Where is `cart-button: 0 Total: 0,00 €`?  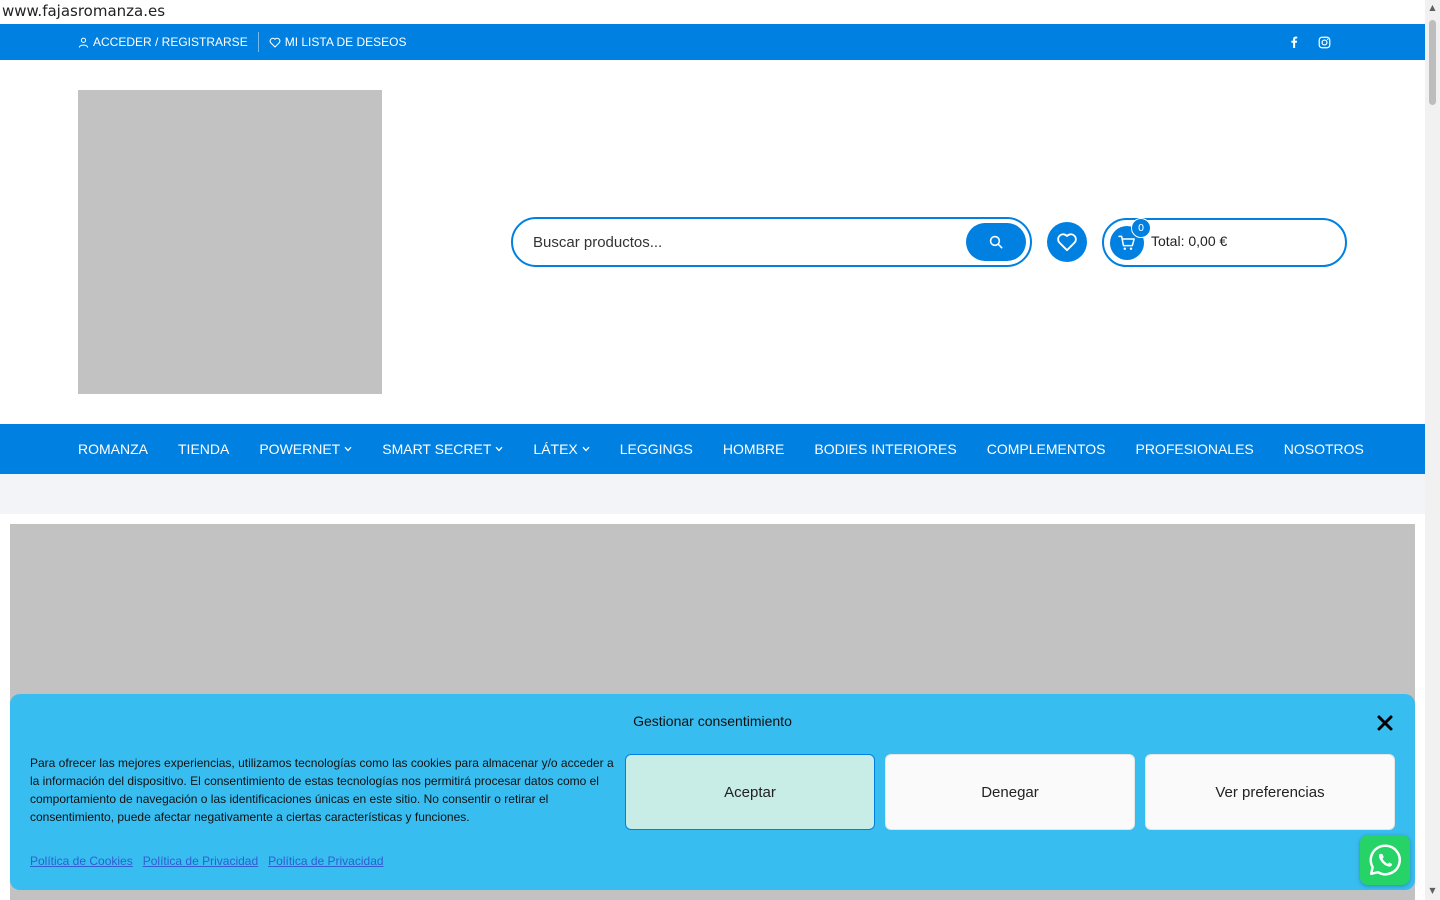
cart-button: 0 Total: 0,00 € is located at coordinates (1224, 242).